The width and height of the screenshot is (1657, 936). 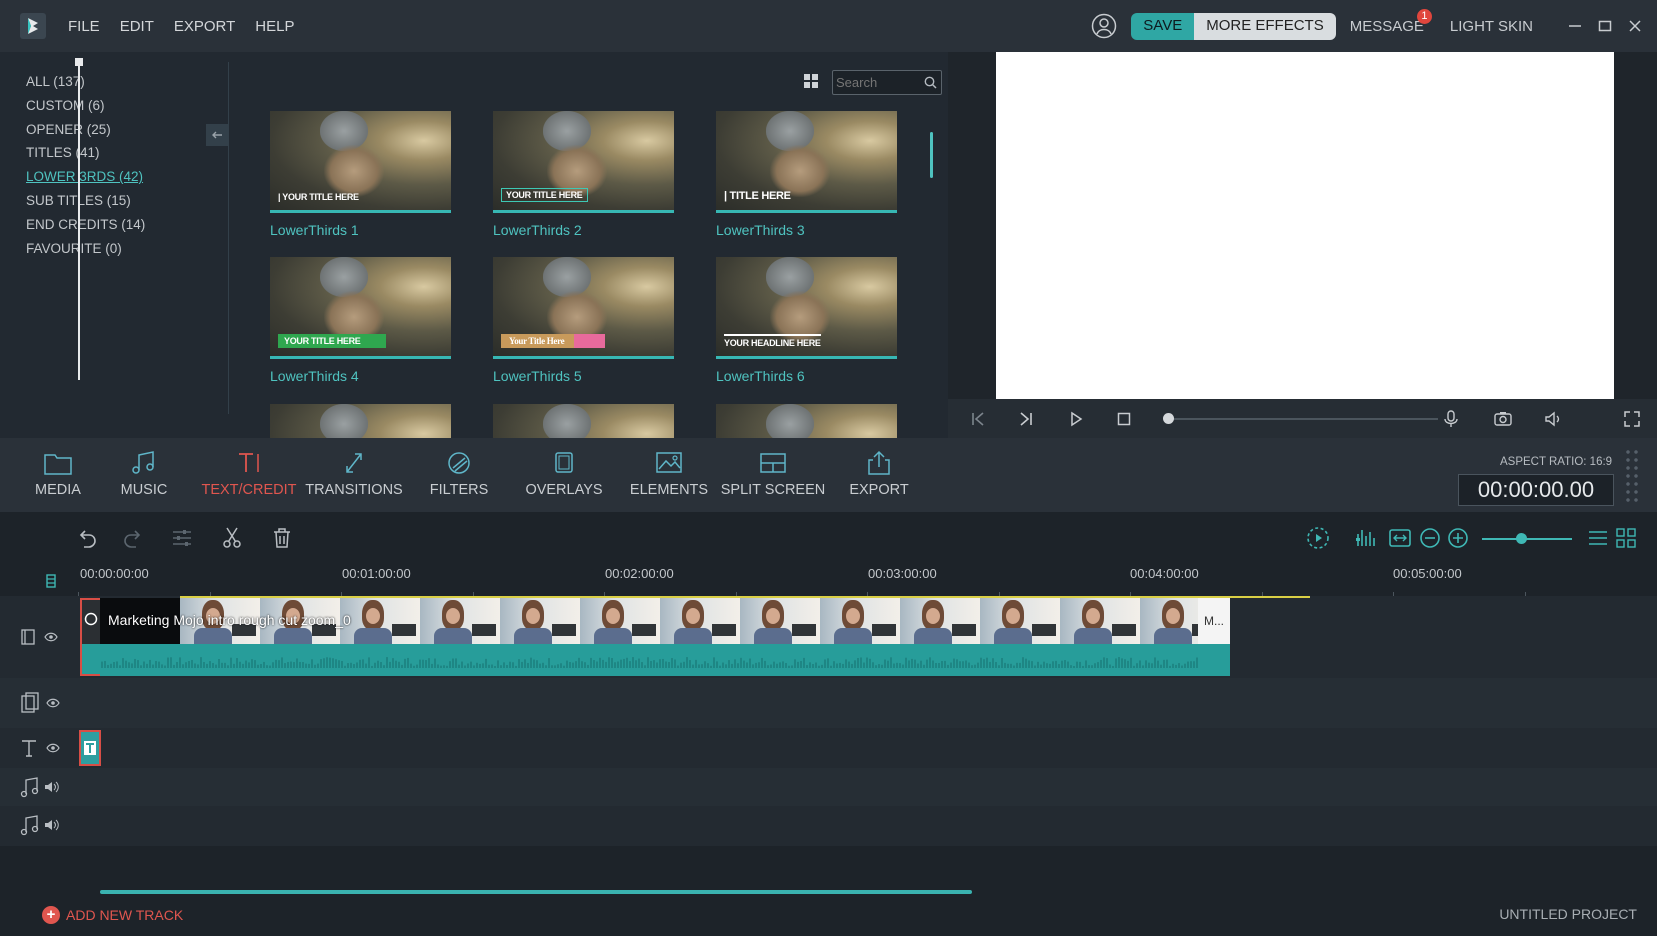 I want to click on volume-icon, so click(x=1553, y=419).